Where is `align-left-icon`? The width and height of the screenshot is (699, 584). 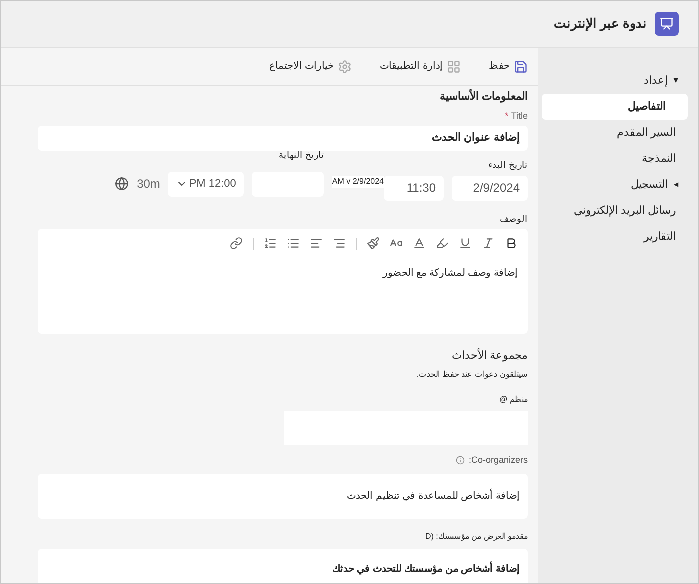
align-left-icon is located at coordinates (316, 243).